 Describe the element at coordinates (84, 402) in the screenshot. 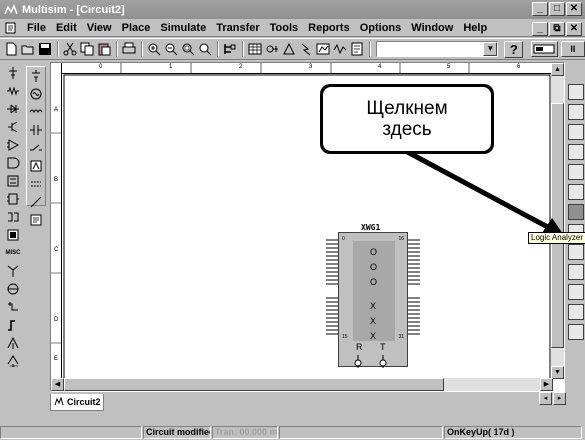

I see `tab-circuit2-label: Circuit2` at that location.